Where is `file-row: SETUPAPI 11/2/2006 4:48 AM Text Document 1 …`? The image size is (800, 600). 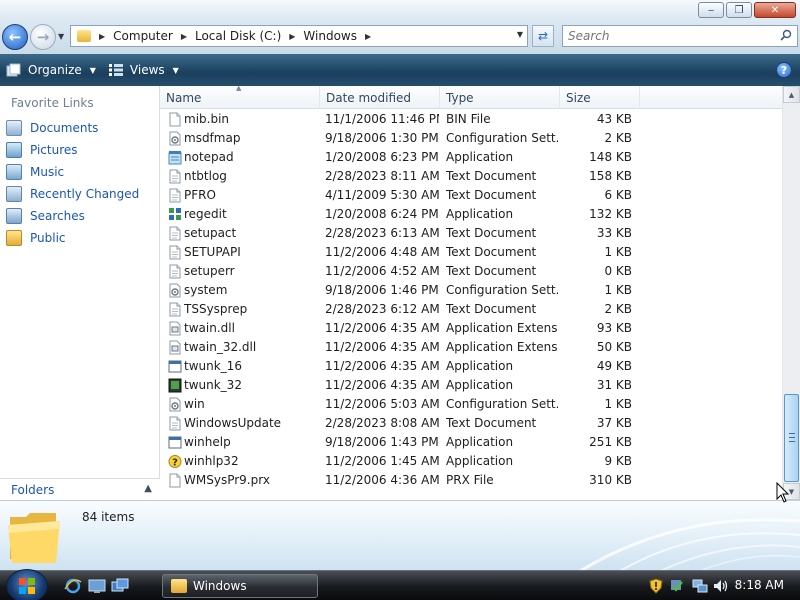
file-row: SETUPAPI 11/2/2006 4:48 AM Text Document 1 … is located at coordinates (471, 252).